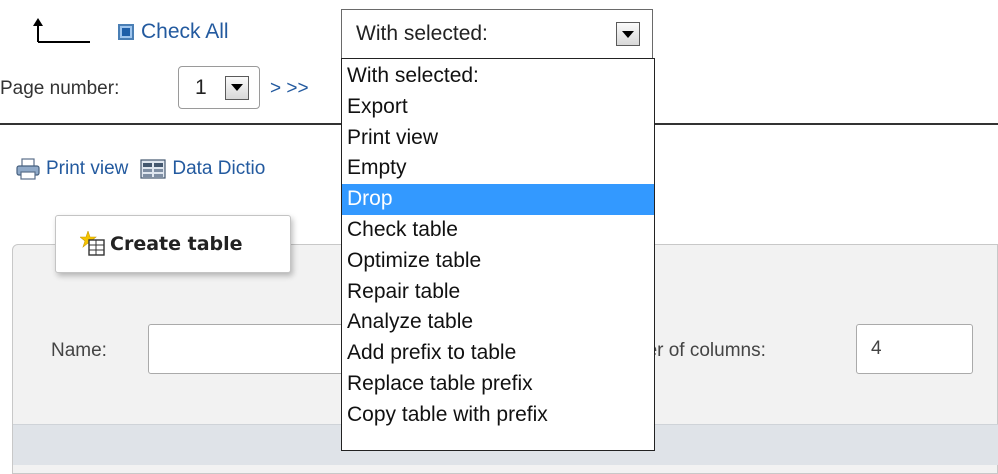 The height and width of the screenshot is (474, 998). What do you see at coordinates (126, 32) in the screenshot?
I see `checkbox-icon` at bounding box center [126, 32].